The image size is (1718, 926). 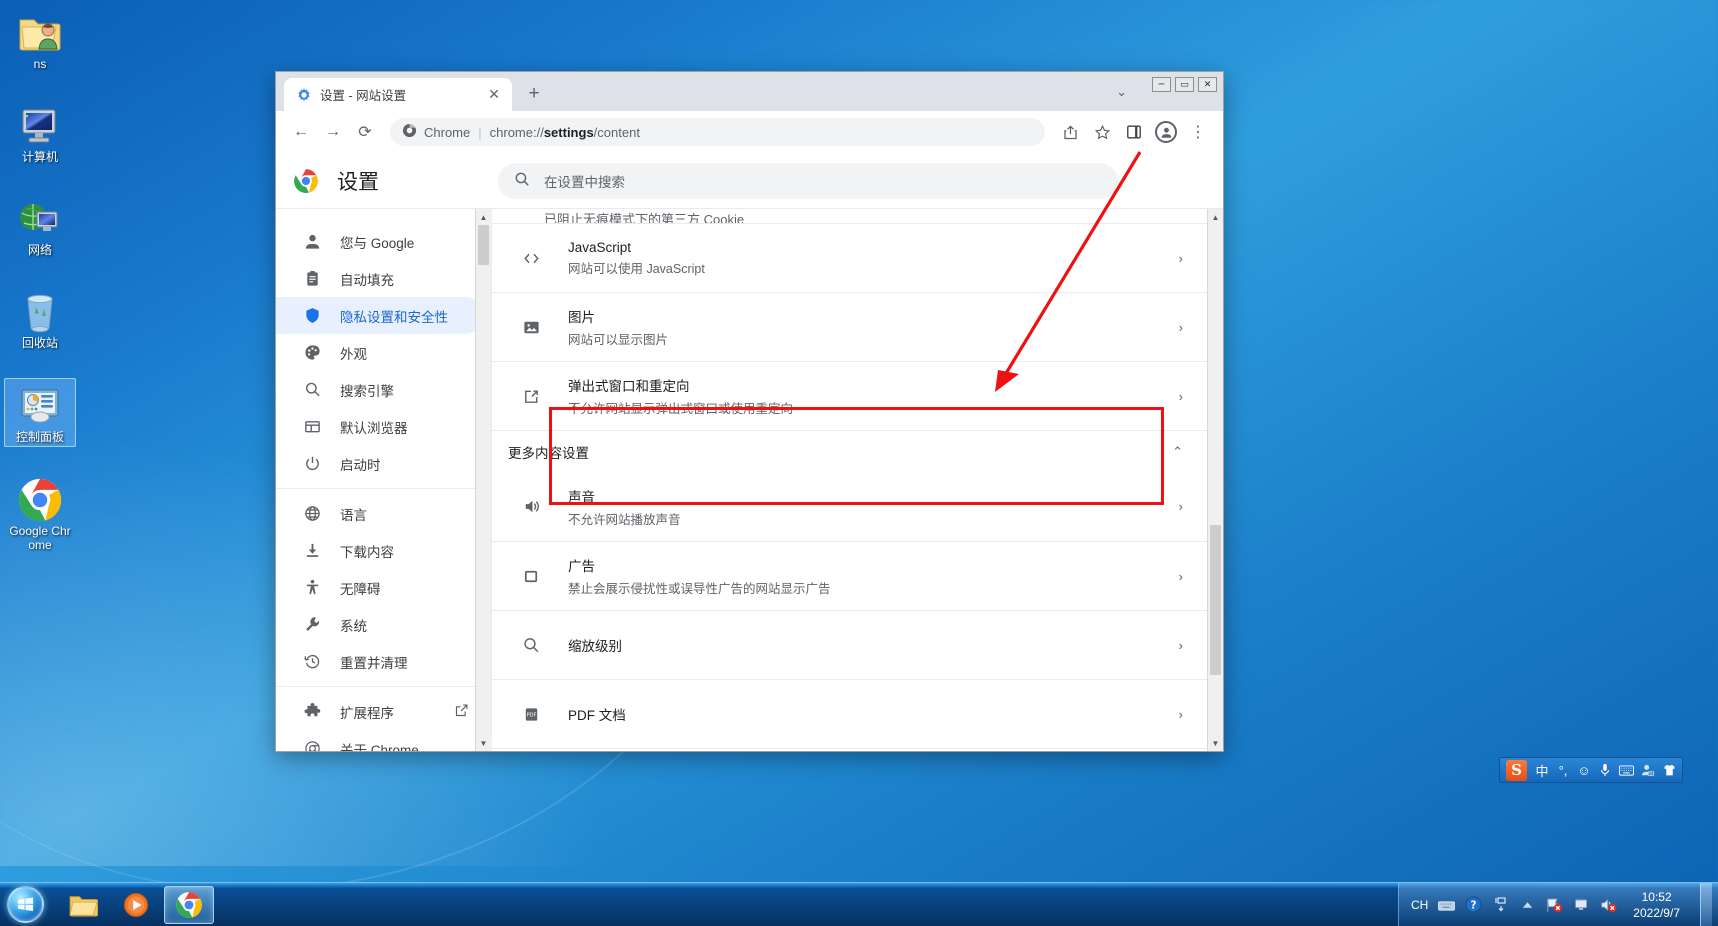 What do you see at coordinates (379, 550) in the screenshot?
I see `sidebar-item-downloads: 下载内容` at bounding box center [379, 550].